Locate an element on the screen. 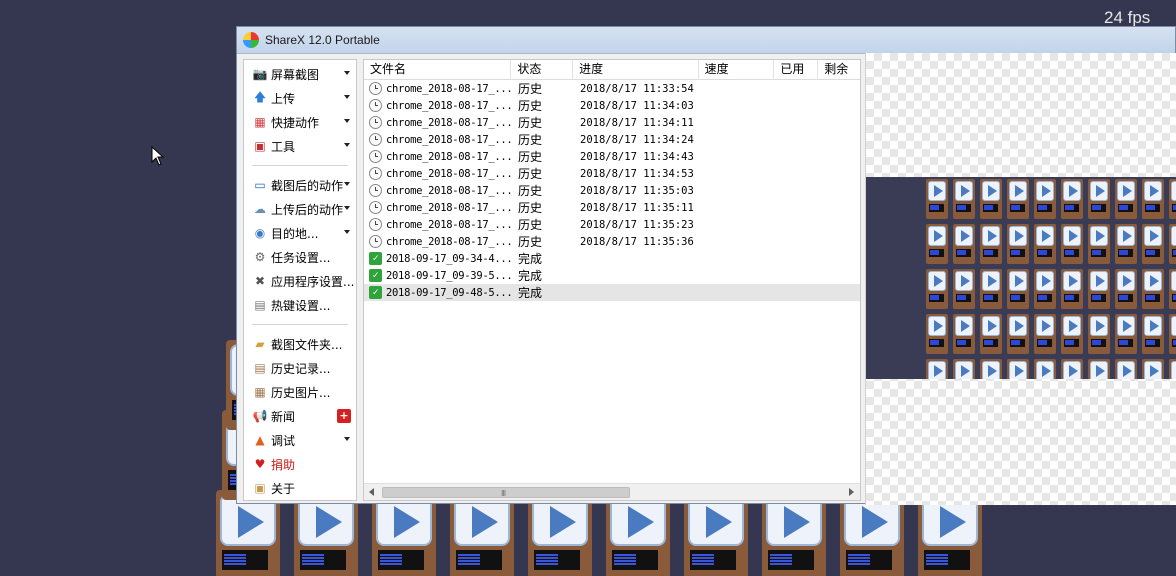 The height and width of the screenshot is (576, 1176). scrollbar-thumb: III is located at coordinates (506, 492).